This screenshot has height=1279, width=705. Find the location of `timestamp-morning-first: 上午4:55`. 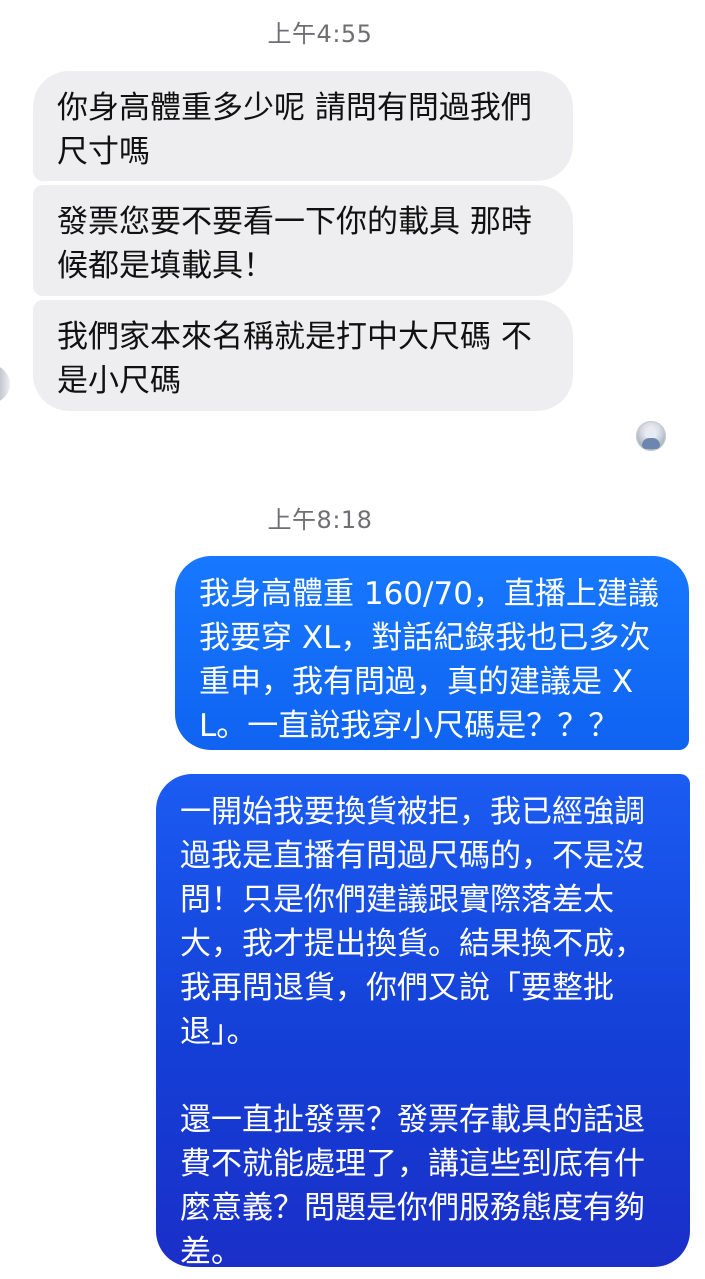

timestamp-morning-first: 上午4:55 is located at coordinates (320, 34).